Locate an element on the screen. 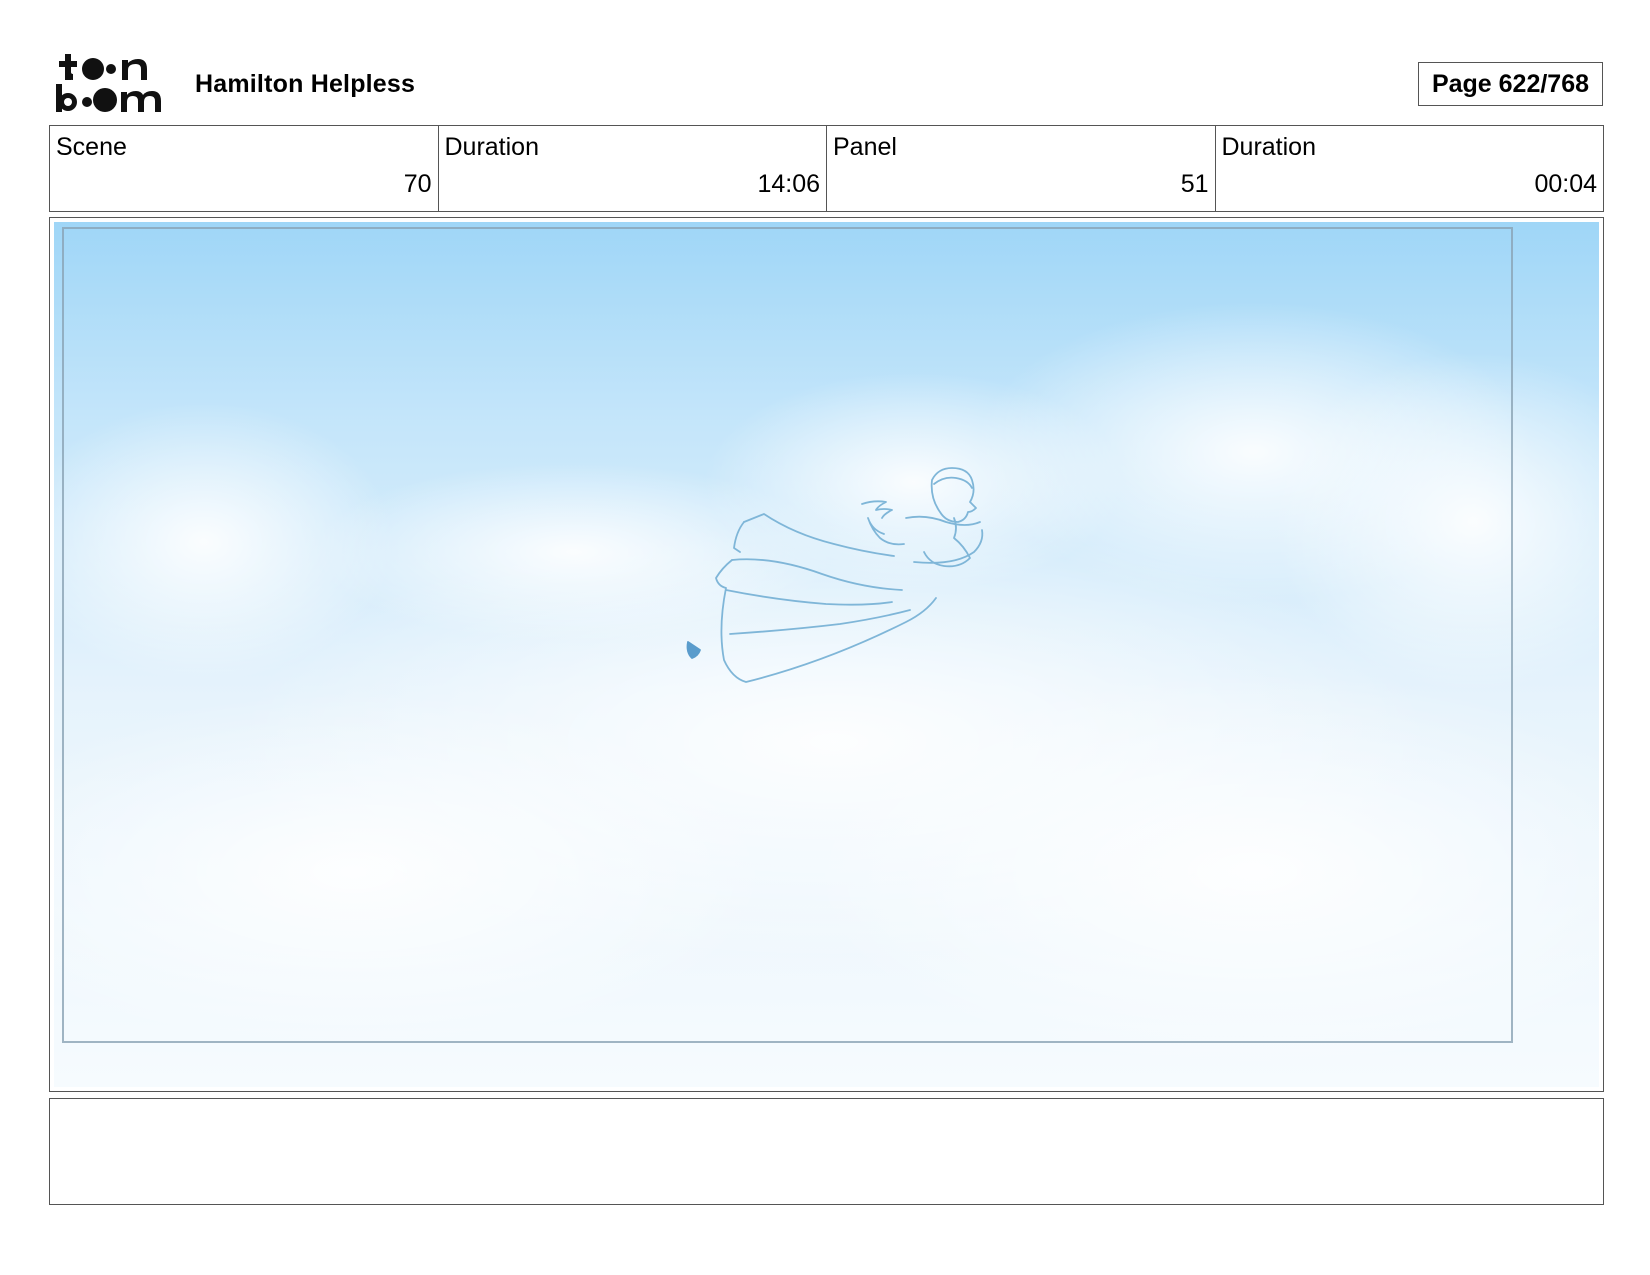 This screenshot has height=1275, width=1650. panel-duration-label: Duration is located at coordinates (1269, 147).